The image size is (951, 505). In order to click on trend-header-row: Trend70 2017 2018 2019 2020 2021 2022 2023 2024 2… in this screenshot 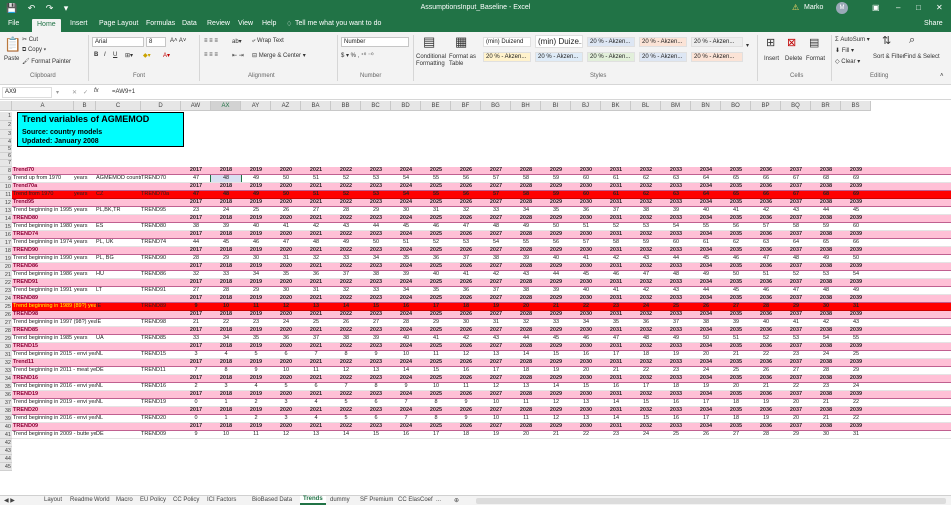, I will do `click(481, 171)`.